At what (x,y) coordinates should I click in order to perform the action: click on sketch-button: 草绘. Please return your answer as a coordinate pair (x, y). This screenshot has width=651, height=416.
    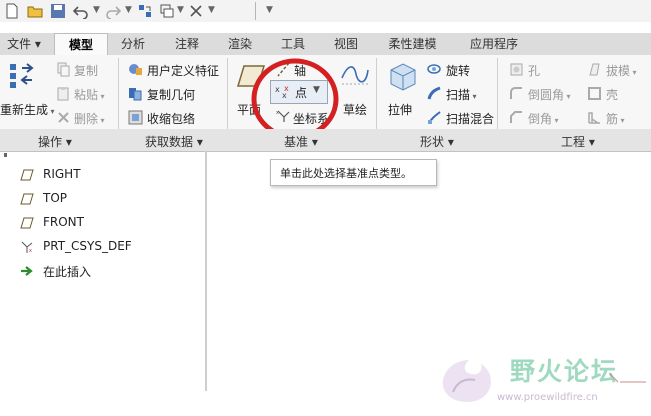
    Looking at the image, I should click on (355, 109).